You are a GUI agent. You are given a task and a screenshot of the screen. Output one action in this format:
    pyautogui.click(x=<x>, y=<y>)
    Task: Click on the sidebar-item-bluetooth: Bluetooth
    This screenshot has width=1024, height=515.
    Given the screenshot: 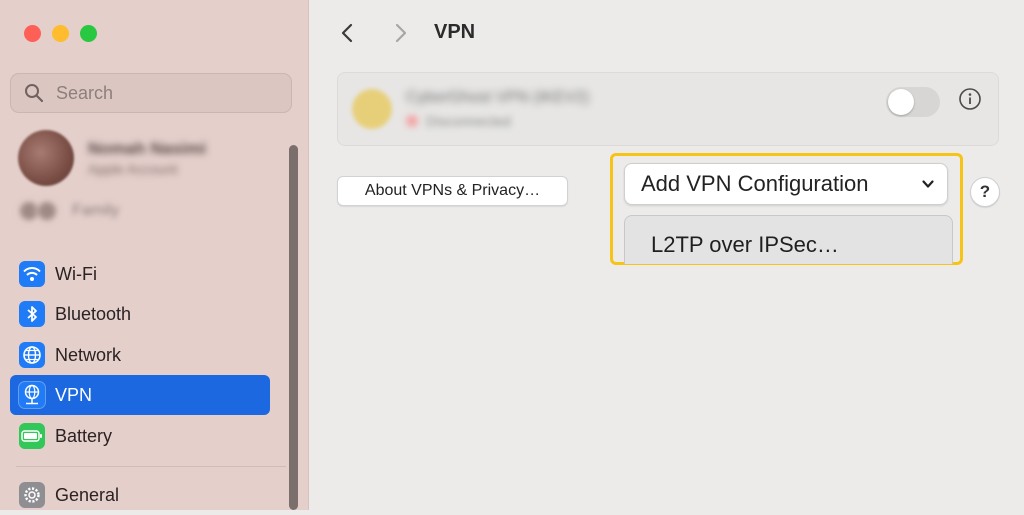 What is the action you would take?
    pyautogui.click(x=140, y=314)
    